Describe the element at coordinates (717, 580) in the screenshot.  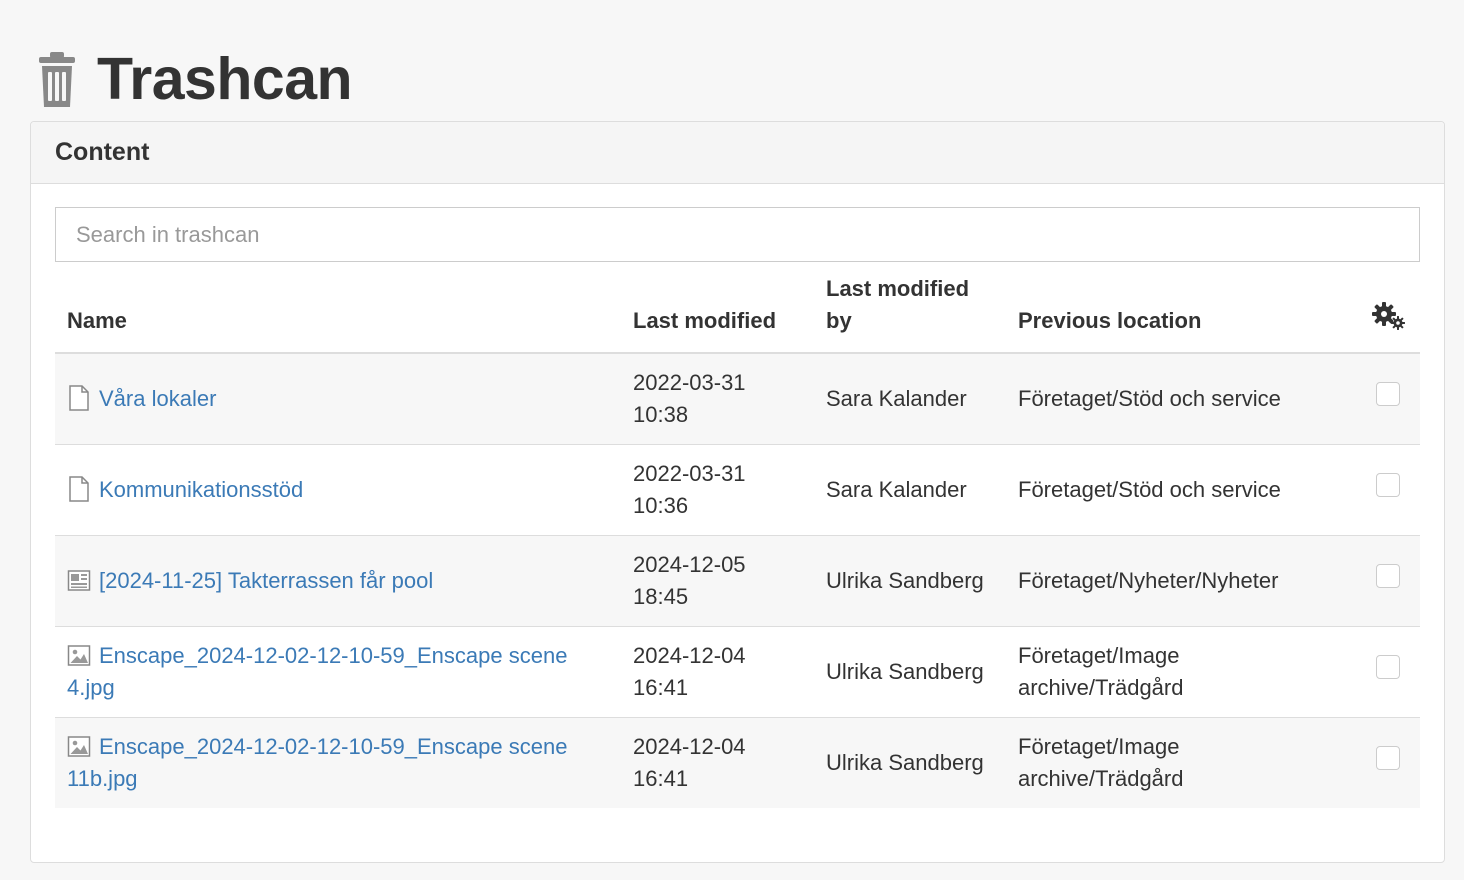
I see `modified-cell: 2024-12-05 18:45` at that location.